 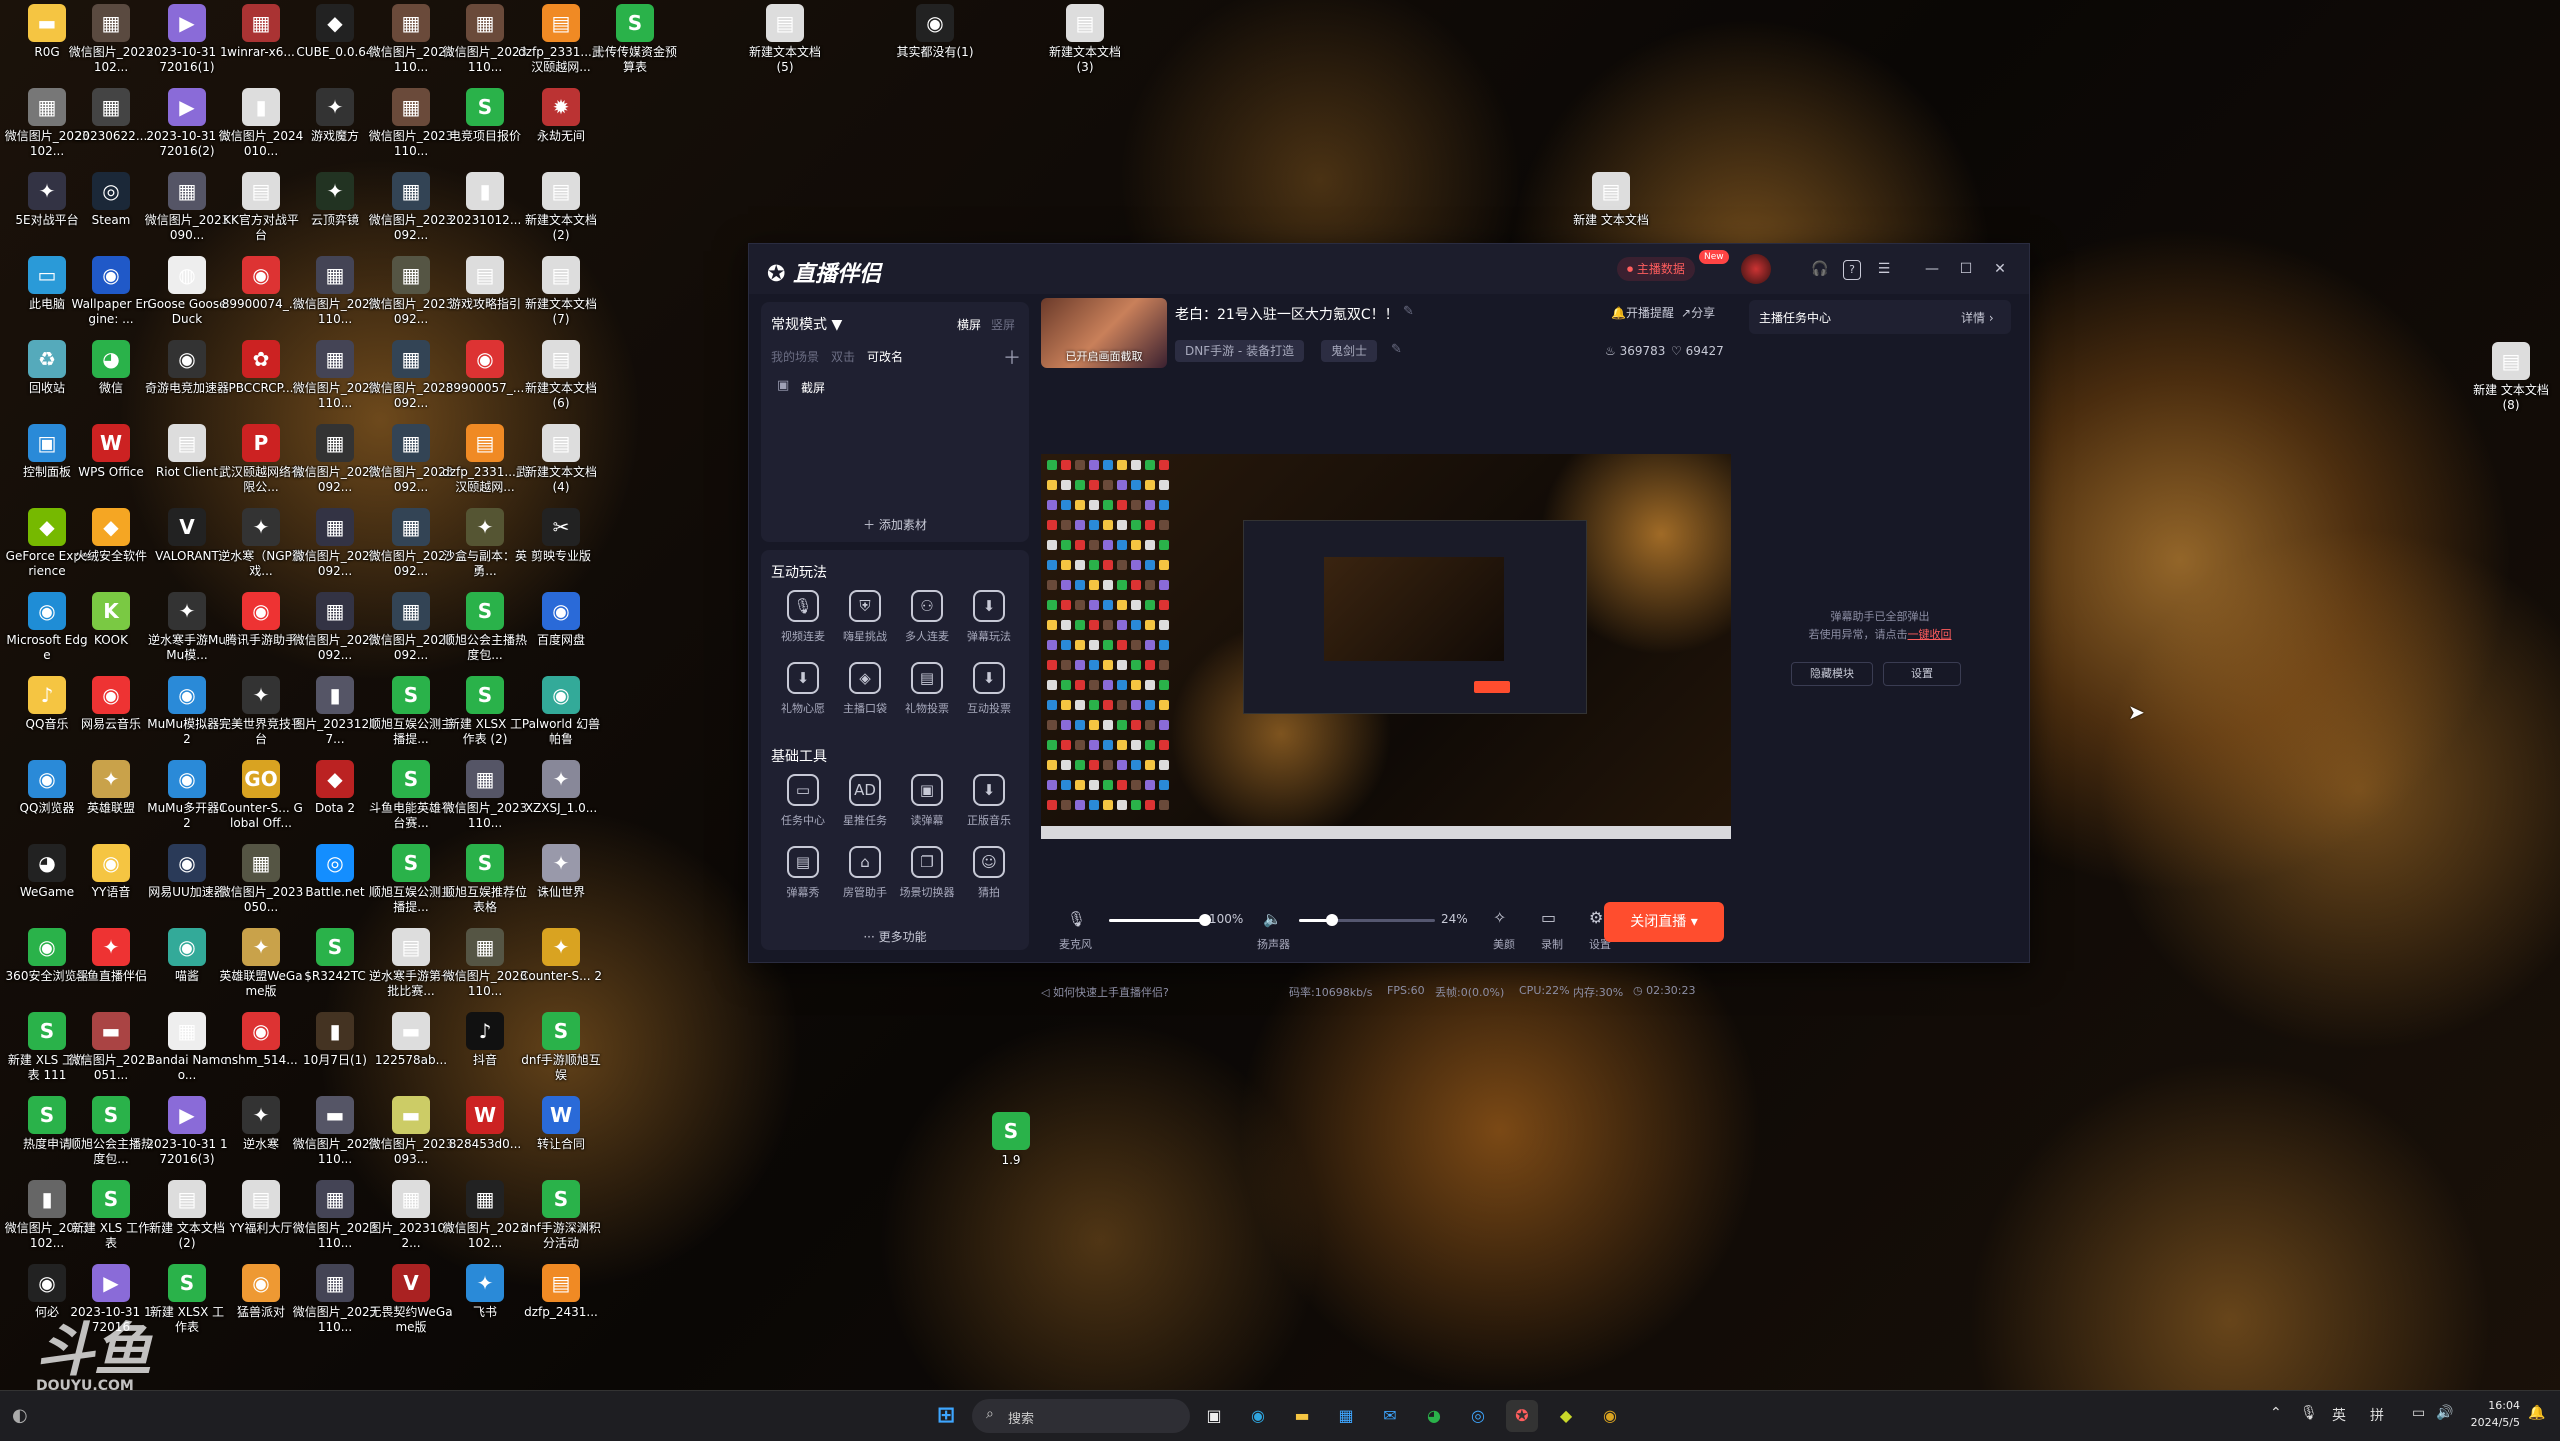 I want to click on interactive-tool: ⬇ 弹幕玩法, so click(x=989, y=620).